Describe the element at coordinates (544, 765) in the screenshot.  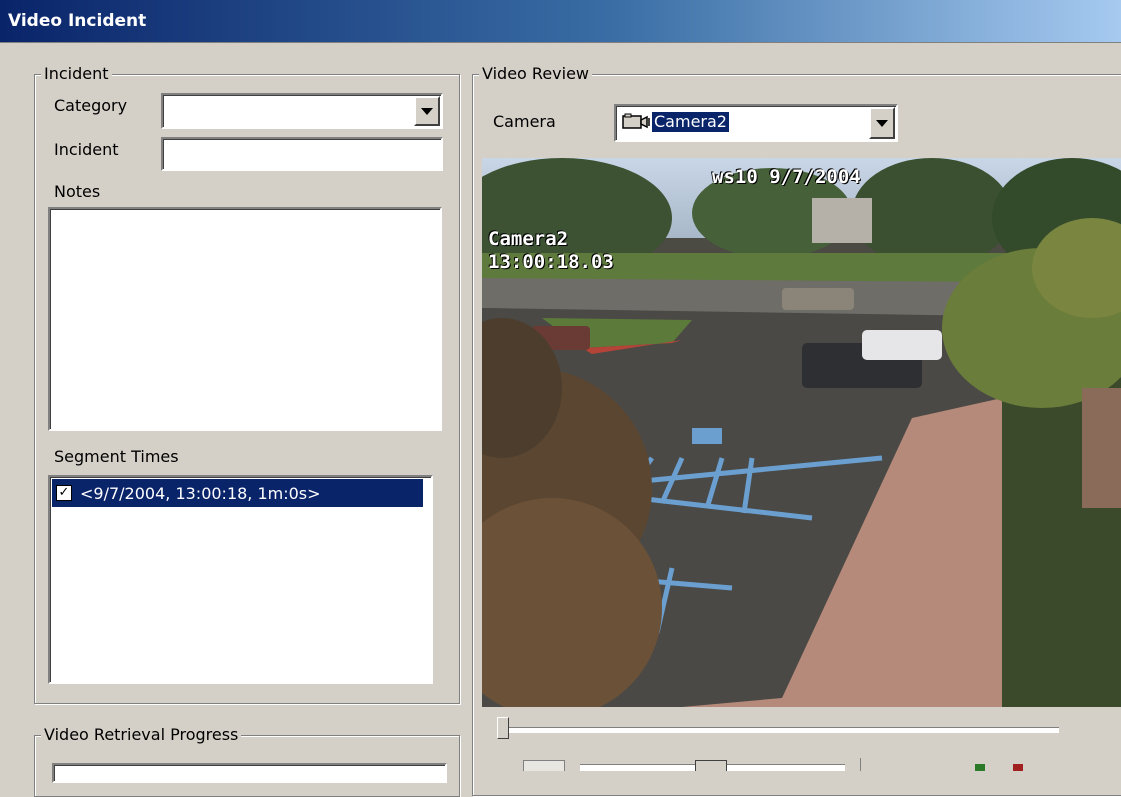
I see `play-button` at that location.